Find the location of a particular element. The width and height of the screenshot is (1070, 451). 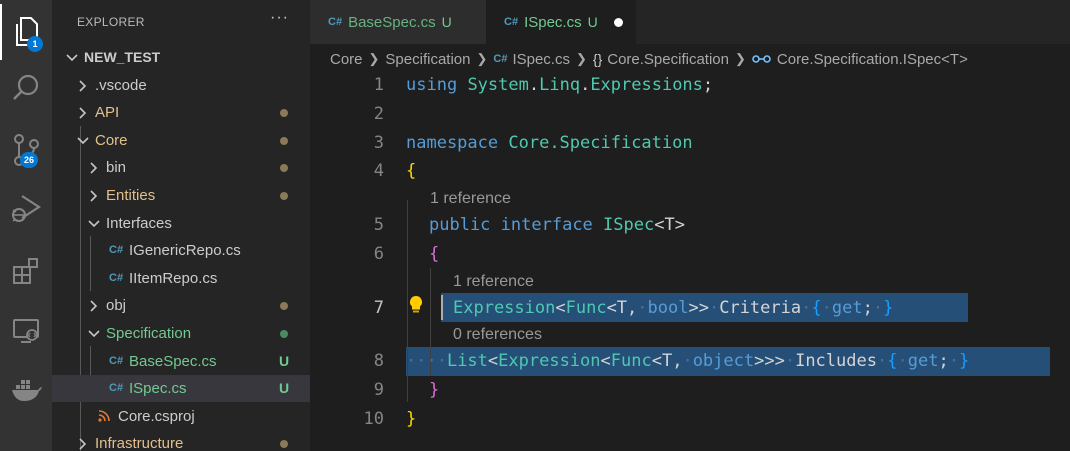

tree-file: C# IItemRepo.cs is located at coordinates (181, 278).